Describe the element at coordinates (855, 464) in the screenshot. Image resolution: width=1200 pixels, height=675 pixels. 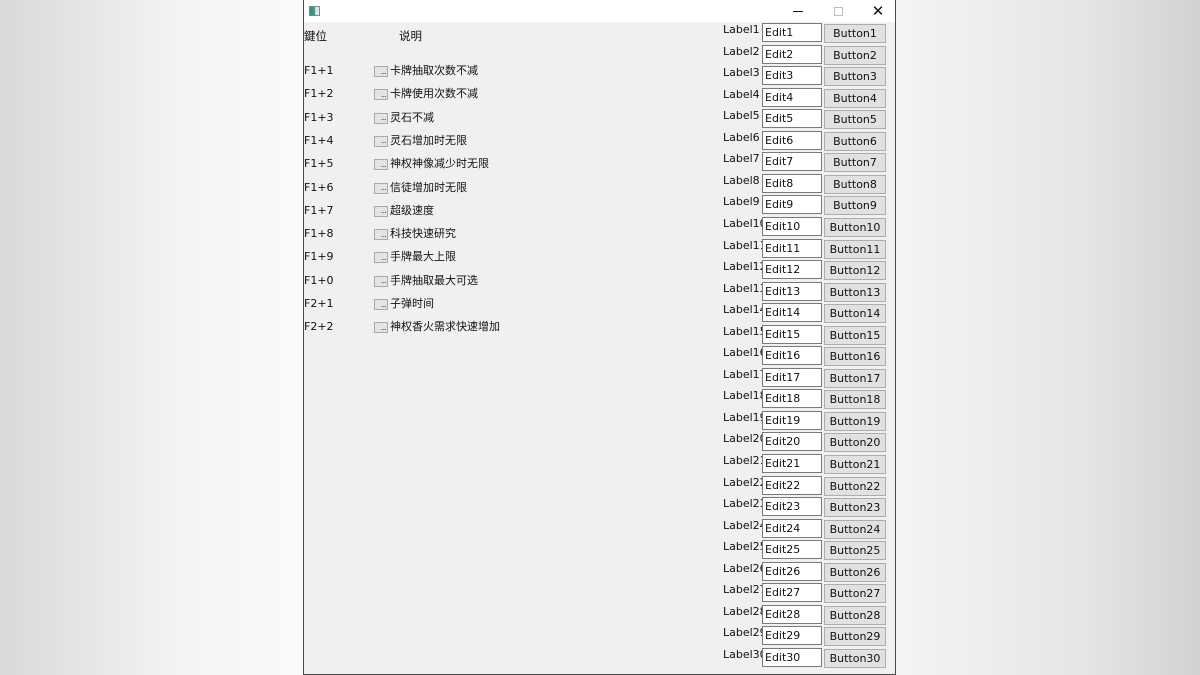
I see `control-button: Button21` at that location.